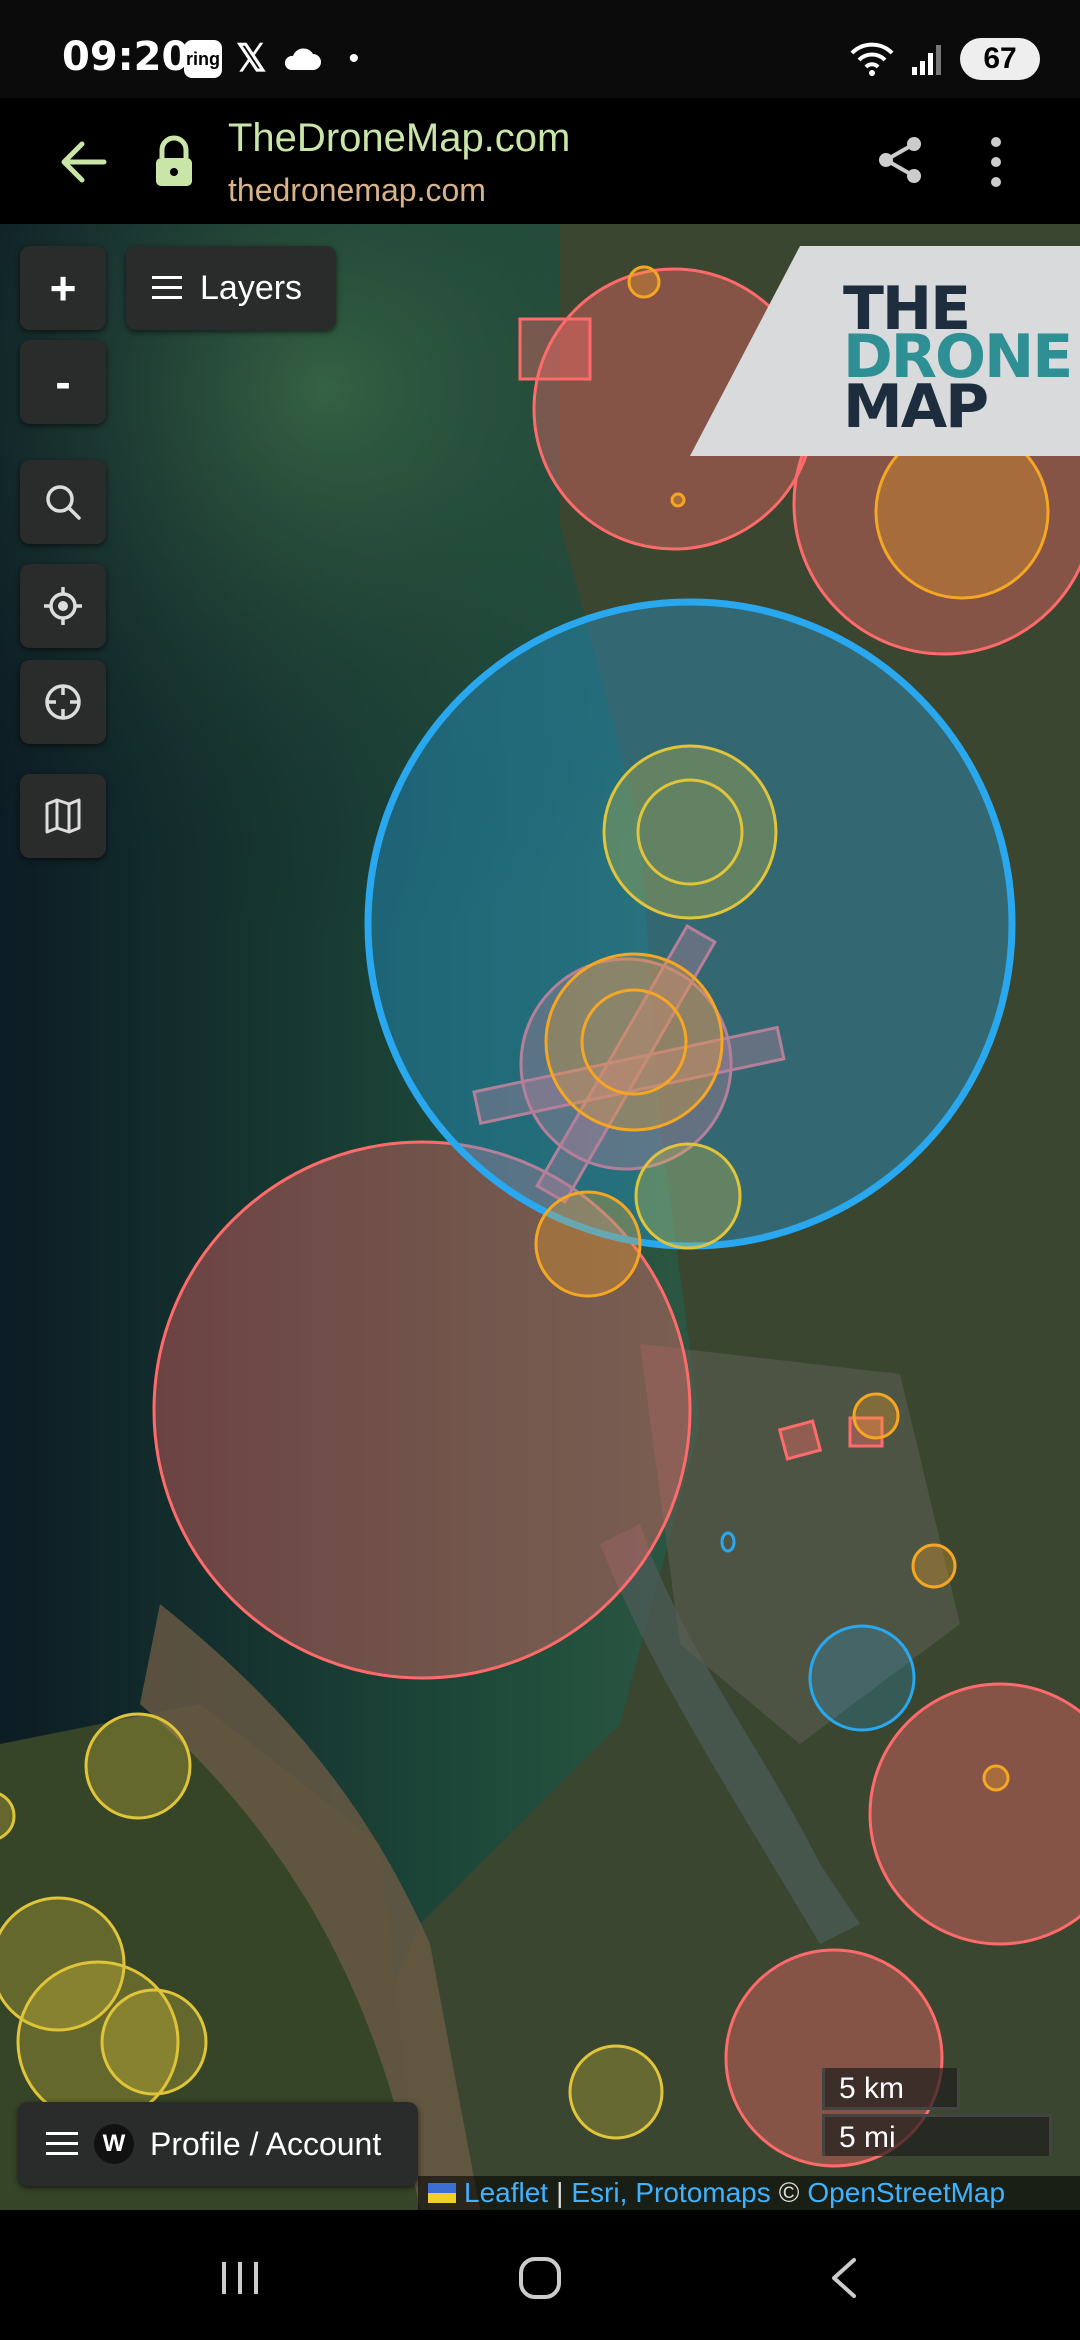 The image size is (1080, 2340). Describe the element at coordinates (302, 59) in the screenshot. I see `cloud-icon` at that location.